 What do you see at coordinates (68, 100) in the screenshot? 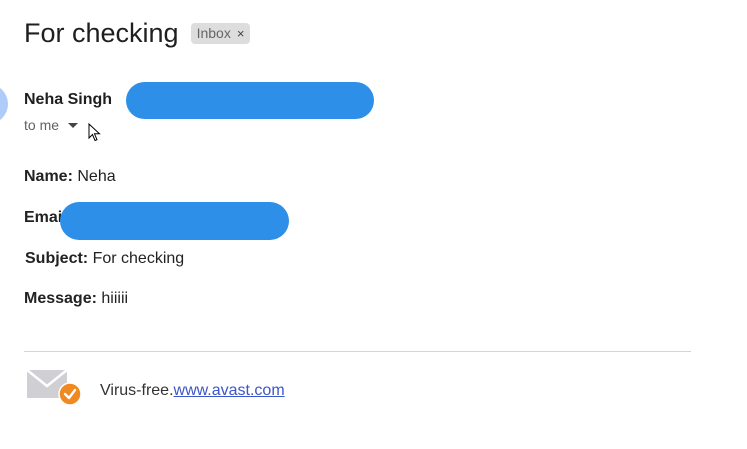
I see `sender-name: Neha Singh` at bounding box center [68, 100].